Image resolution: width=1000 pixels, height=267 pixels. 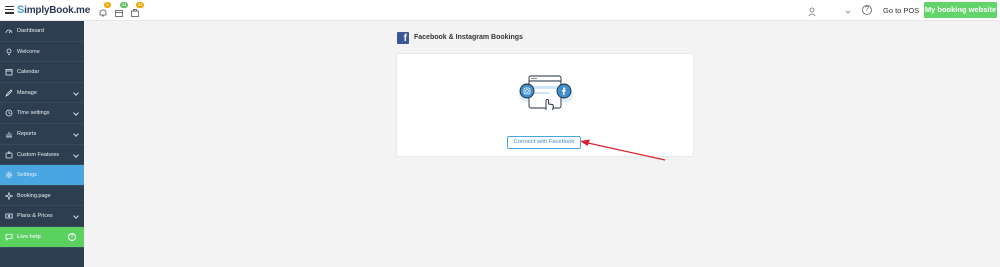 What do you see at coordinates (27, 175) in the screenshot?
I see `sidebar-item-label: Settings` at bounding box center [27, 175].